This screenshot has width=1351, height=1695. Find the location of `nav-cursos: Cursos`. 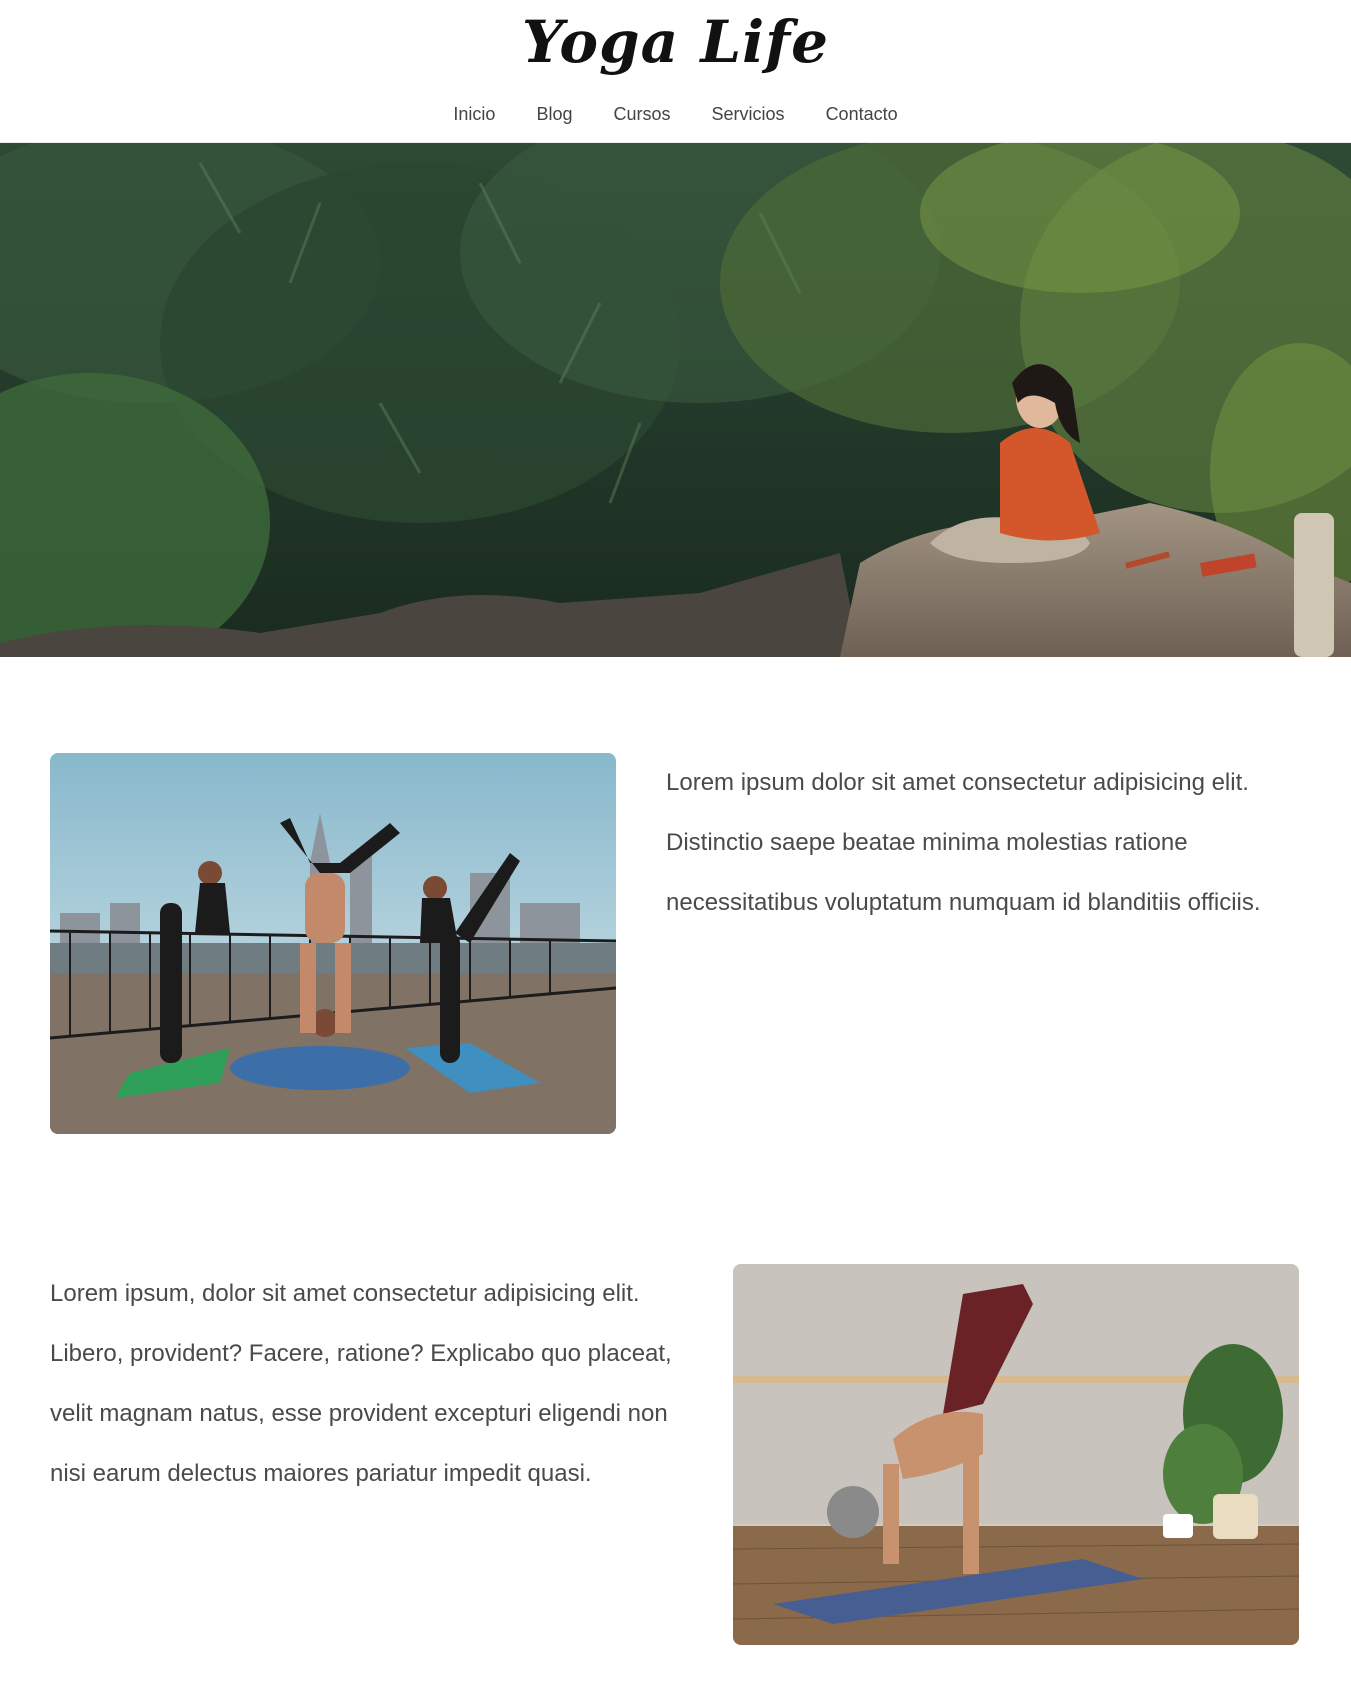

nav-cursos: Cursos is located at coordinates (641, 114).